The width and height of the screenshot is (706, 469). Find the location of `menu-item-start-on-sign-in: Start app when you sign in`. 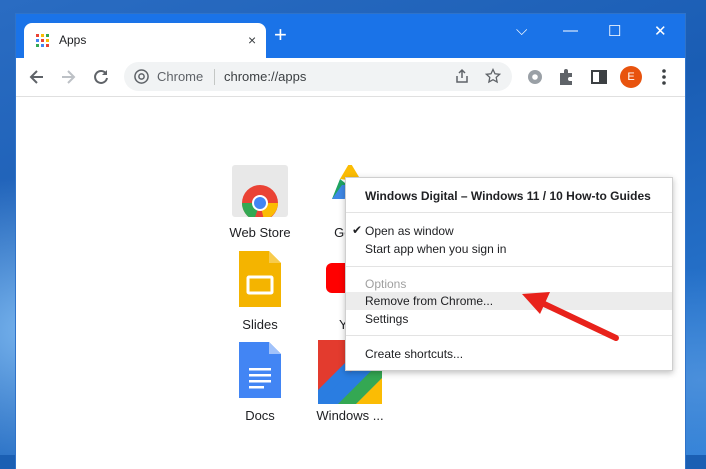

menu-item-start-on-sign-in: Start app when you sign in is located at coordinates (509, 249).